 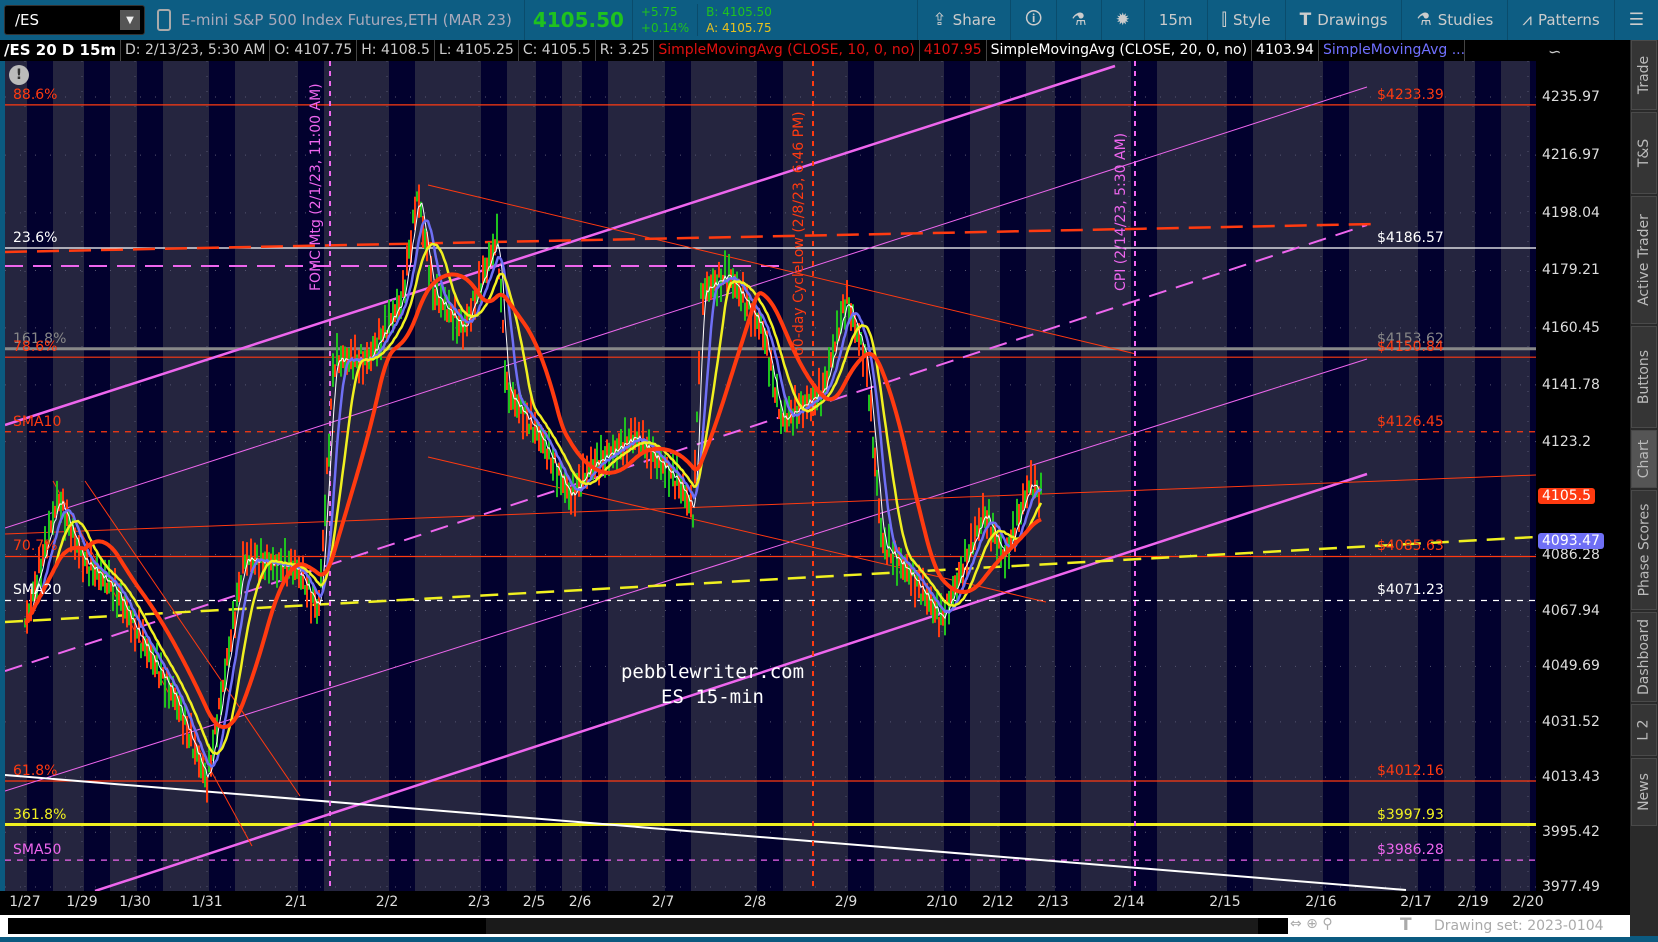 What do you see at coordinates (1032, 20) in the screenshot?
I see `info-button: 🛈` at bounding box center [1032, 20].